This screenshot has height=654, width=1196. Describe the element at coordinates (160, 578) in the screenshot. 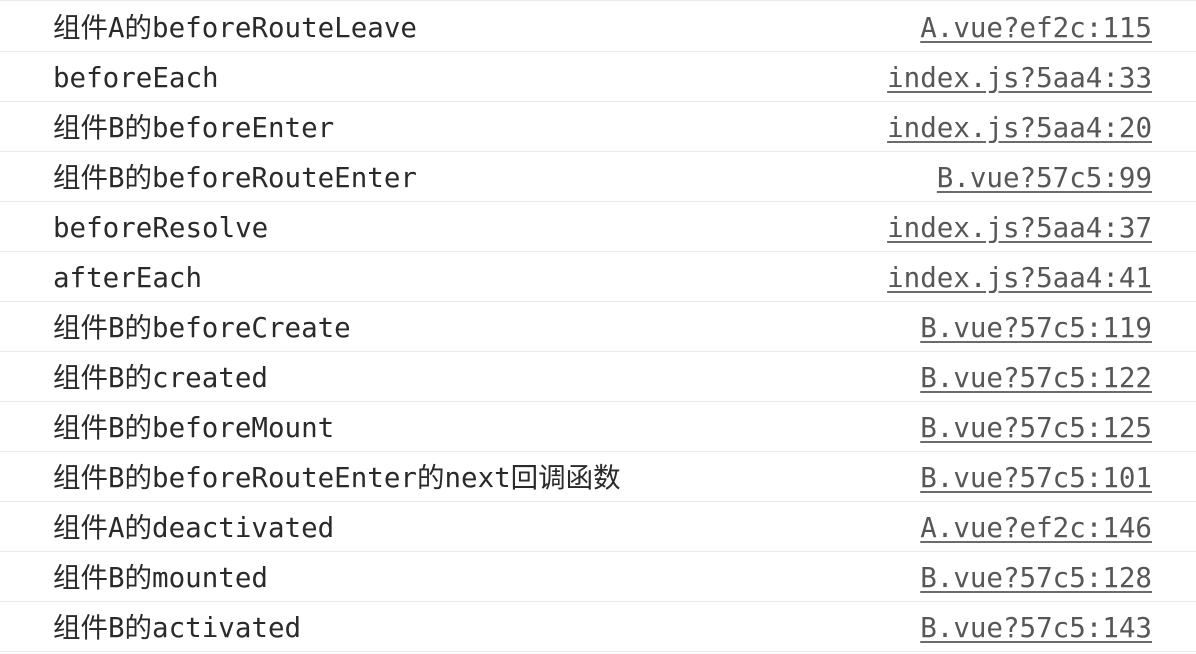

I see `console-message-text: 组件B的mounted` at that location.